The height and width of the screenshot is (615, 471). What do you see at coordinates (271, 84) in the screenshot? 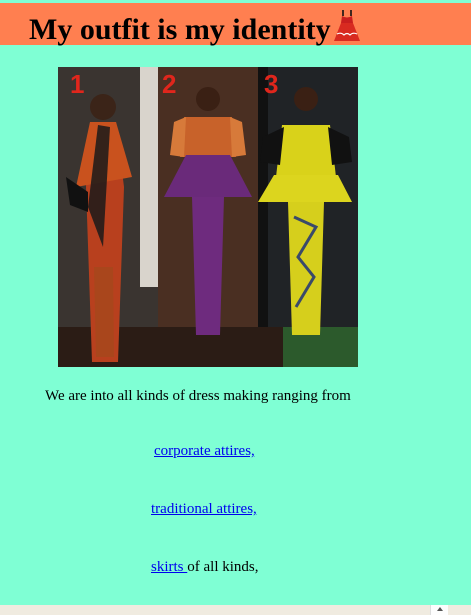
I see `photo-label-3: 3` at bounding box center [271, 84].